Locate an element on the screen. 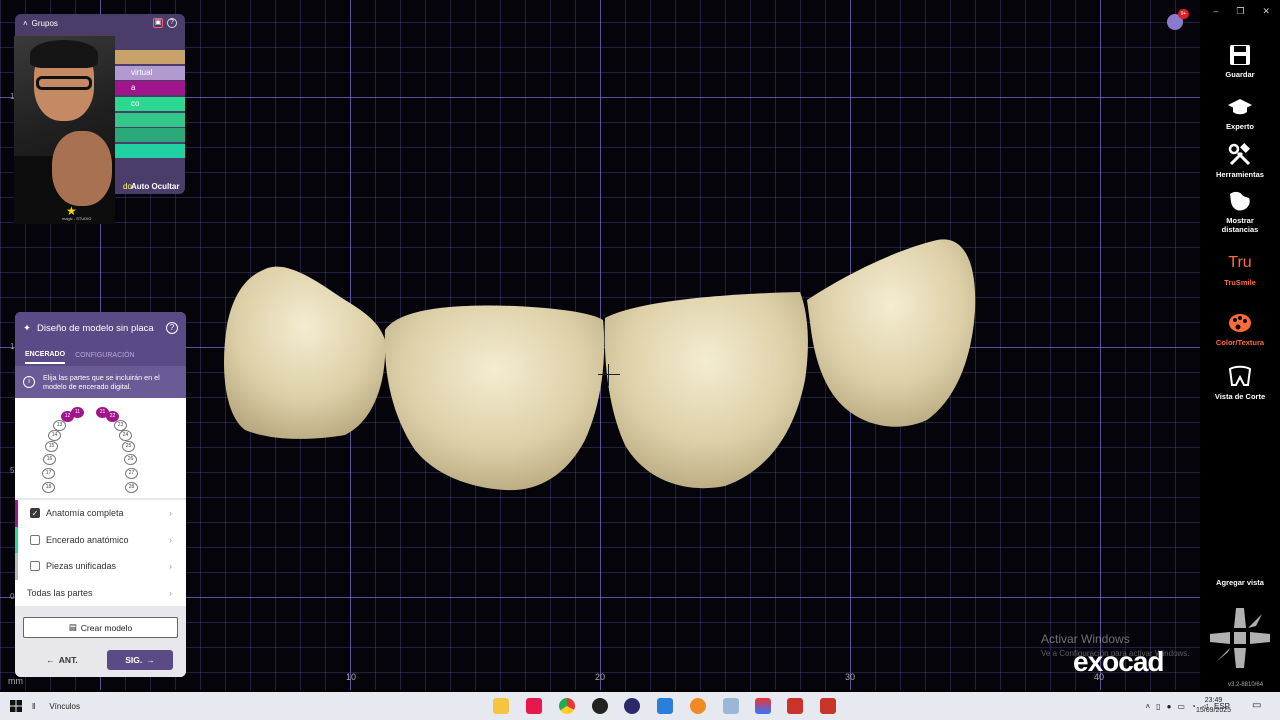 The width and height of the screenshot is (1280, 720). auto-hide-button: Auto Ocultar is located at coordinates (155, 186).